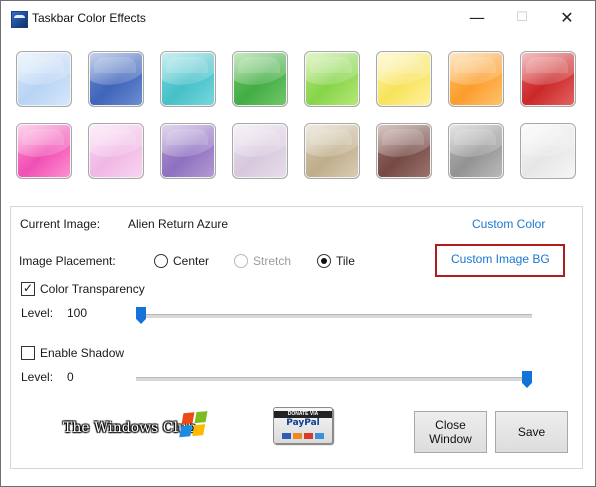  What do you see at coordinates (508, 224) in the screenshot?
I see `custom-color-link: Custom Color` at bounding box center [508, 224].